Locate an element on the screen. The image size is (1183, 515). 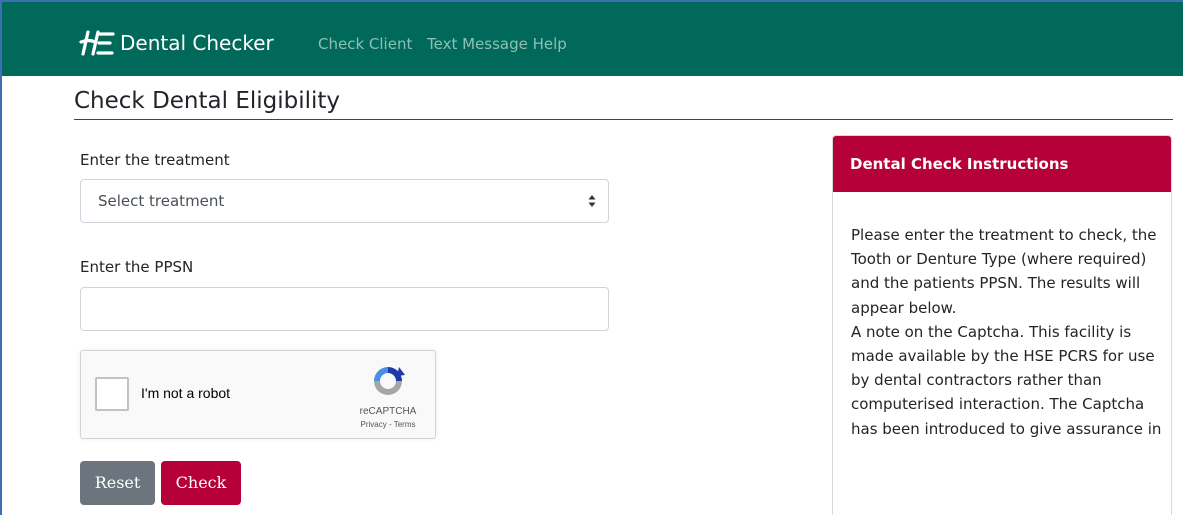
brand-name: Dental Checker is located at coordinates (197, 43).